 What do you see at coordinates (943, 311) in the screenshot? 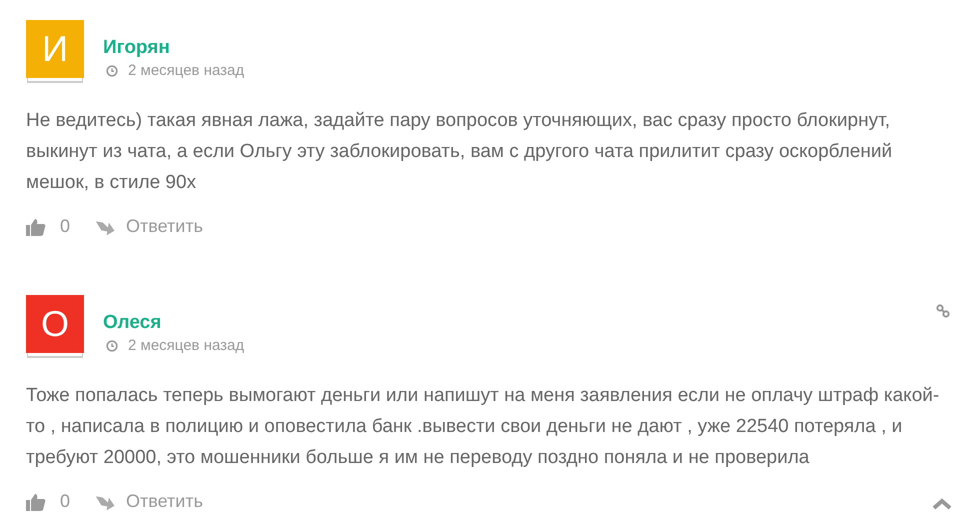
I see `link-icon` at bounding box center [943, 311].